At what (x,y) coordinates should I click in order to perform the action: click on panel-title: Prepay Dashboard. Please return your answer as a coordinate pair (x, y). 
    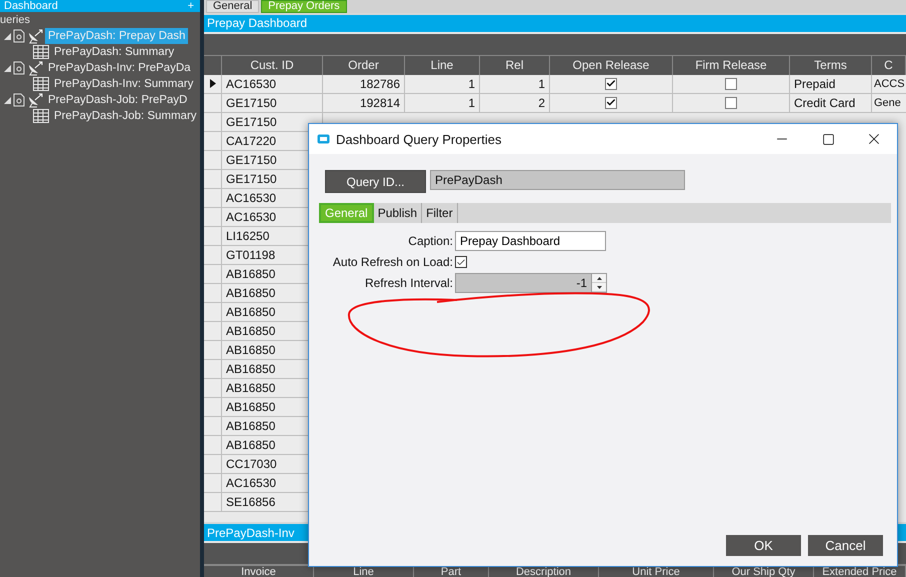
    Looking at the image, I should click on (257, 23).